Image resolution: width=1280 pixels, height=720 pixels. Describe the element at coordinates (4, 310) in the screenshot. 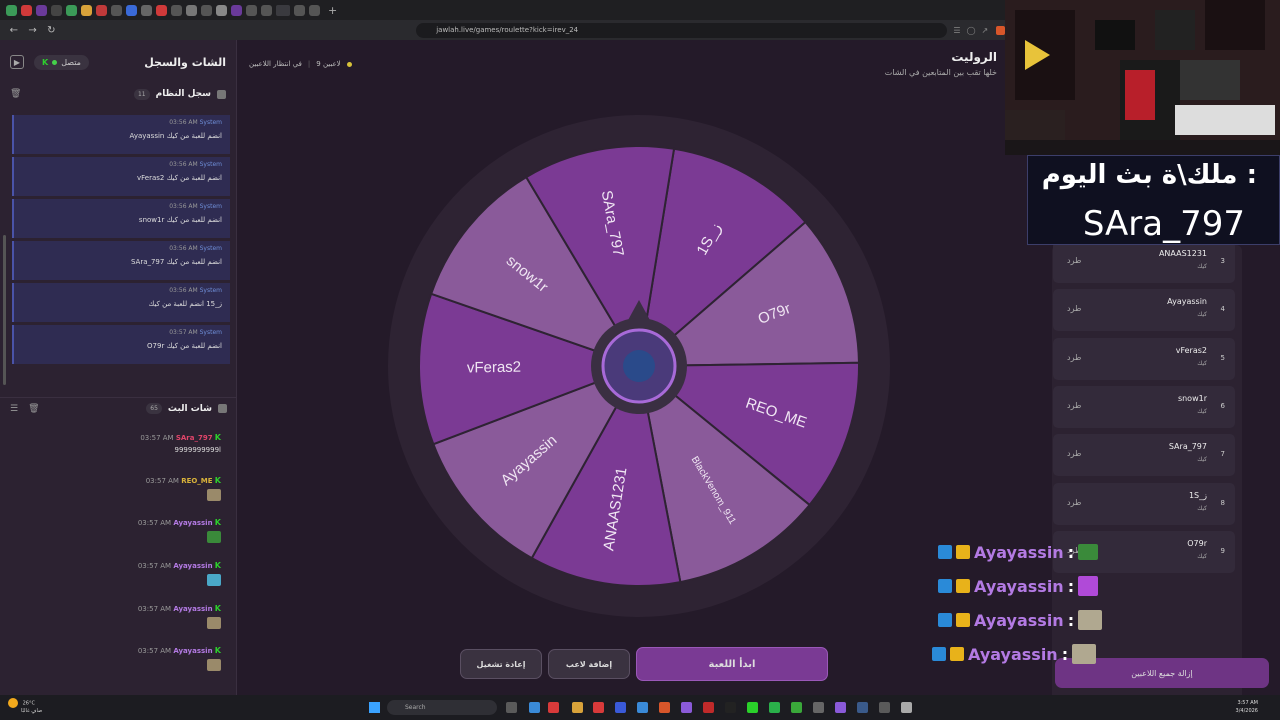

I see `scrollbar` at that location.